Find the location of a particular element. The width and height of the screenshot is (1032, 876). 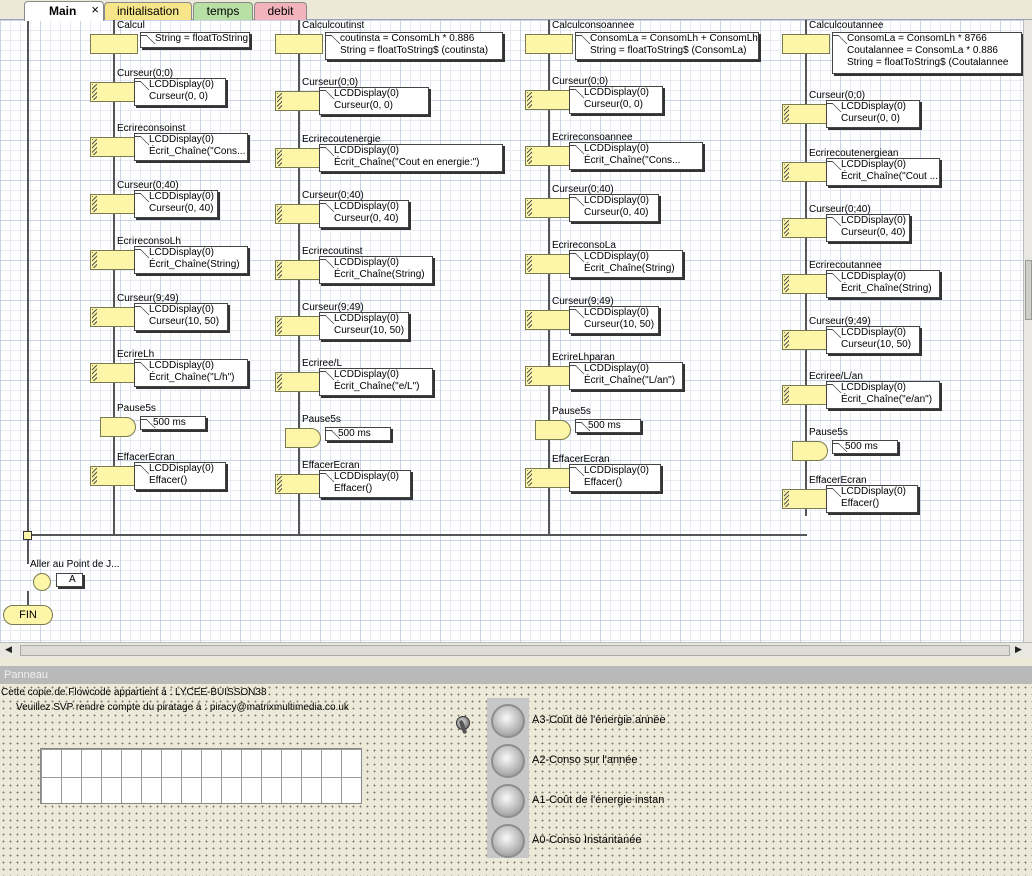

horizontal-scrollbar: ◀ ▶ is located at coordinates (516, 650).